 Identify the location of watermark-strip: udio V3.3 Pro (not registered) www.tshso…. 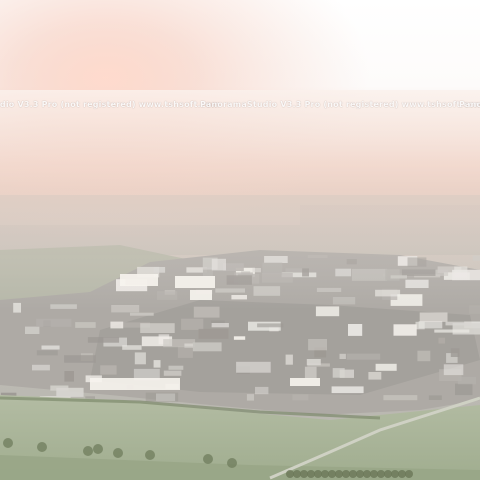
(240, 106).